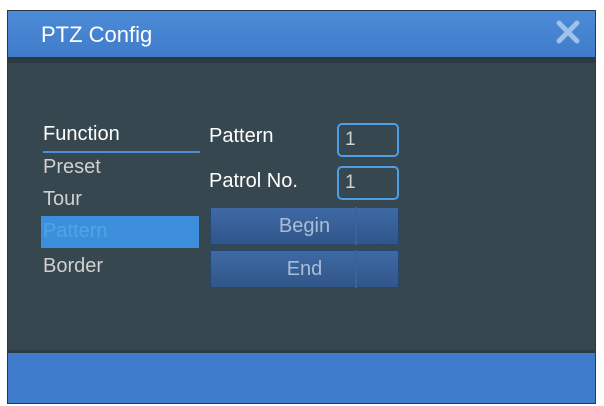 The image size is (604, 406). I want to click on begin-button: Begin, so click(304, 226).